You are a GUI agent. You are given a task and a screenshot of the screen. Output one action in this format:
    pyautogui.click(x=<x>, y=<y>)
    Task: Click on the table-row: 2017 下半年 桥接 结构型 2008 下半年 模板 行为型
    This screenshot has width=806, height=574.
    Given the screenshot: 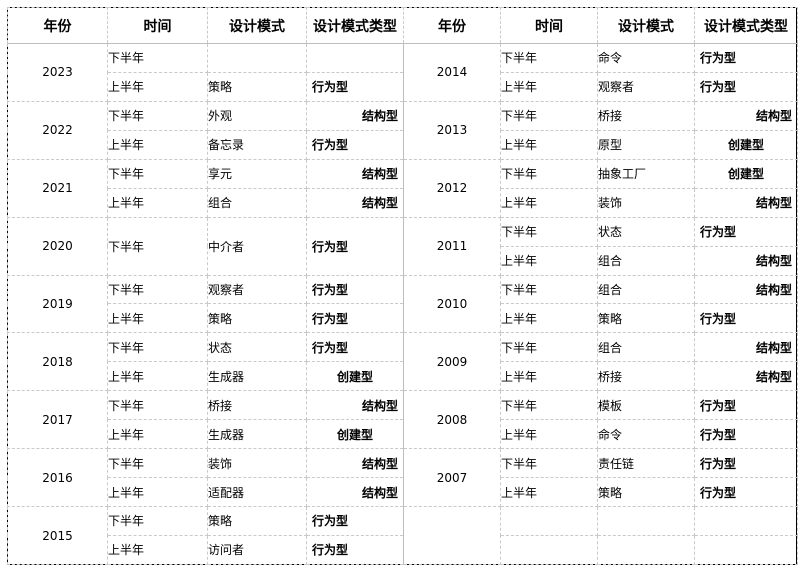 What is the action you would take?
    pyautogui.click(x=402, y=420)
    